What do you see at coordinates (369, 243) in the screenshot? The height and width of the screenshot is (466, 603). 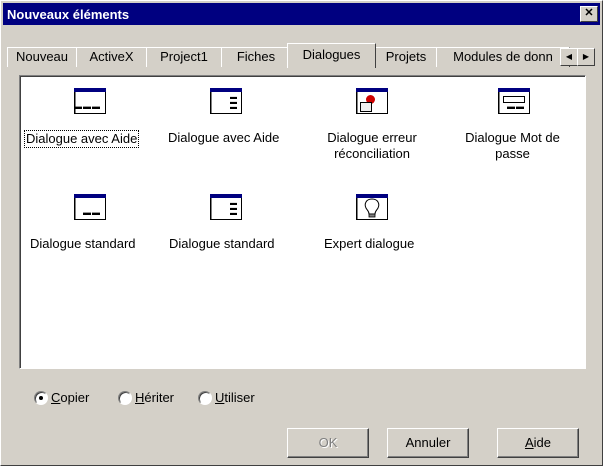 I see `item-label: Expert dialogue` at bounding box center [369, 243].